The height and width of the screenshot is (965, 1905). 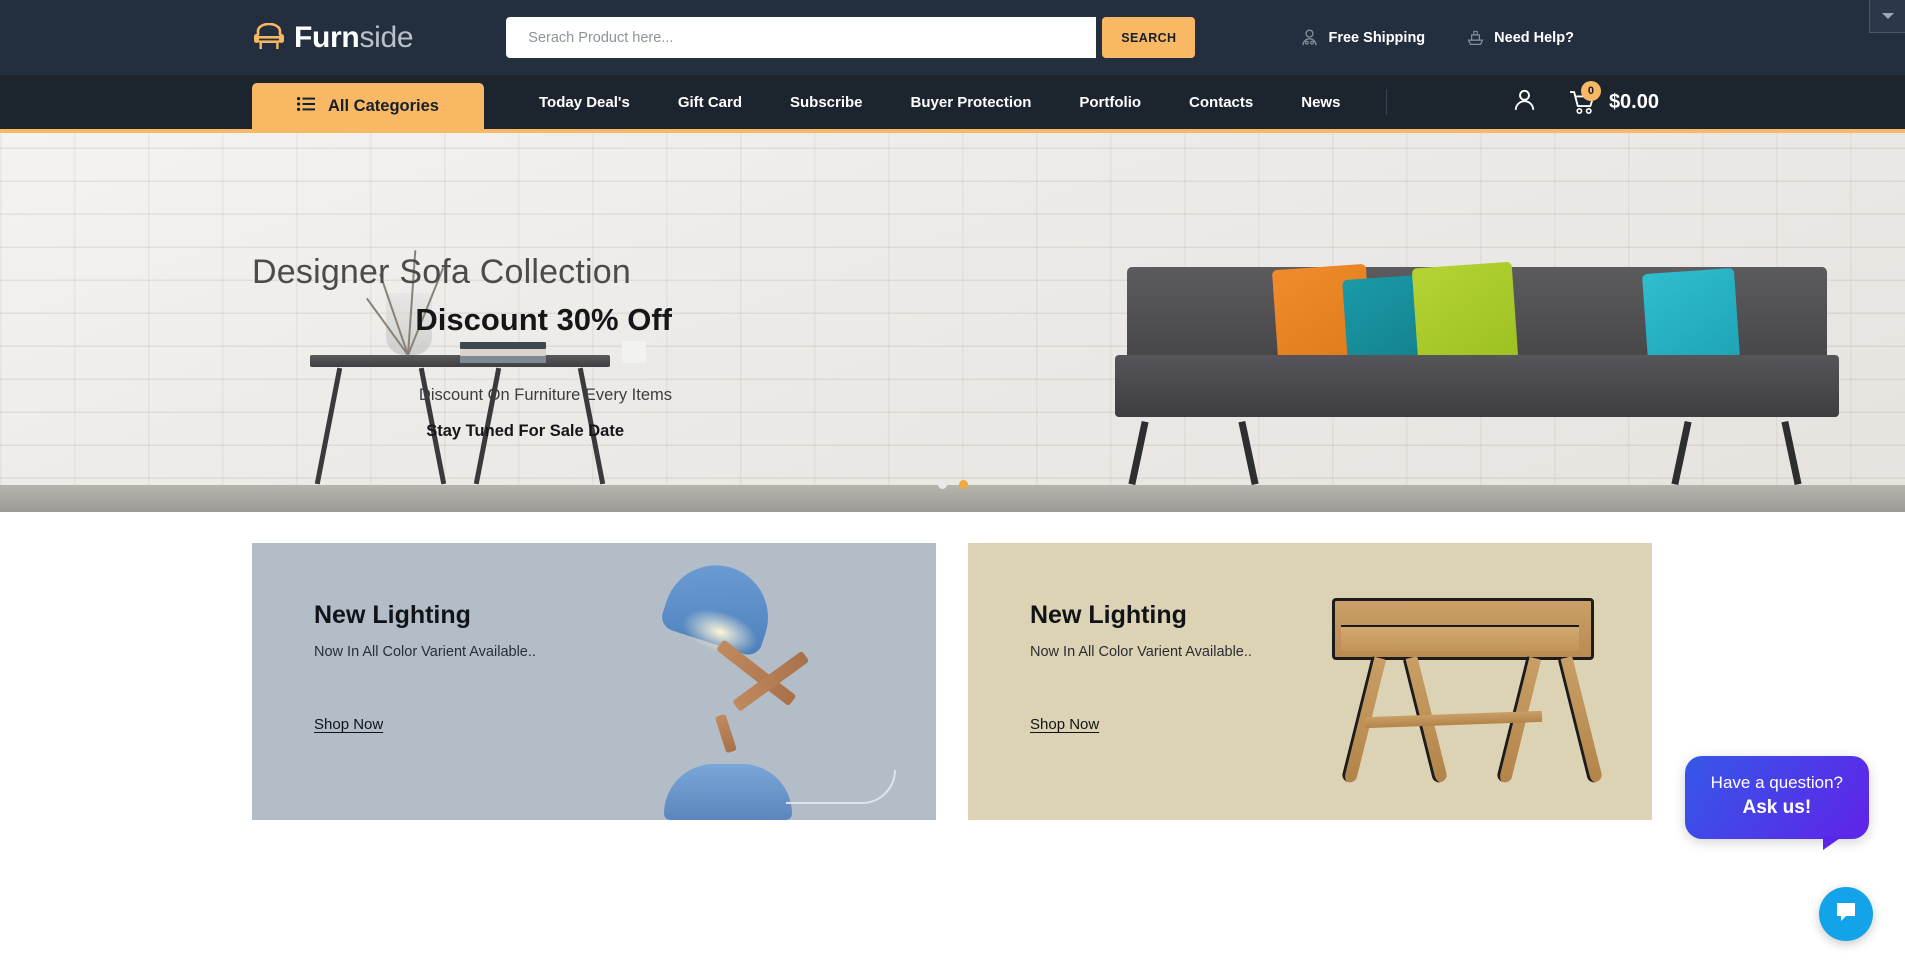 I want to click on search-area: SEARCH, so click(x=851, y=37).